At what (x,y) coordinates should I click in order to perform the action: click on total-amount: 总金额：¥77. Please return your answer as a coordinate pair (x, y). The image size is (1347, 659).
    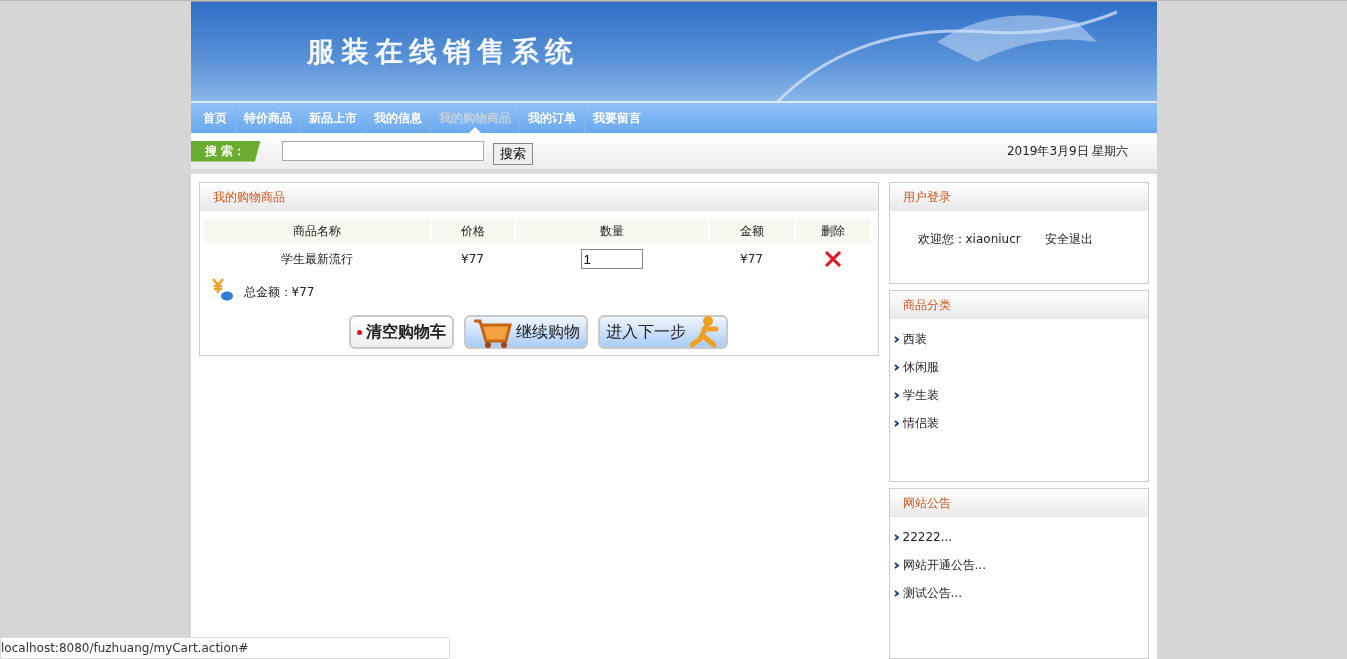
    Looking at the image, I should click on (279, 292).